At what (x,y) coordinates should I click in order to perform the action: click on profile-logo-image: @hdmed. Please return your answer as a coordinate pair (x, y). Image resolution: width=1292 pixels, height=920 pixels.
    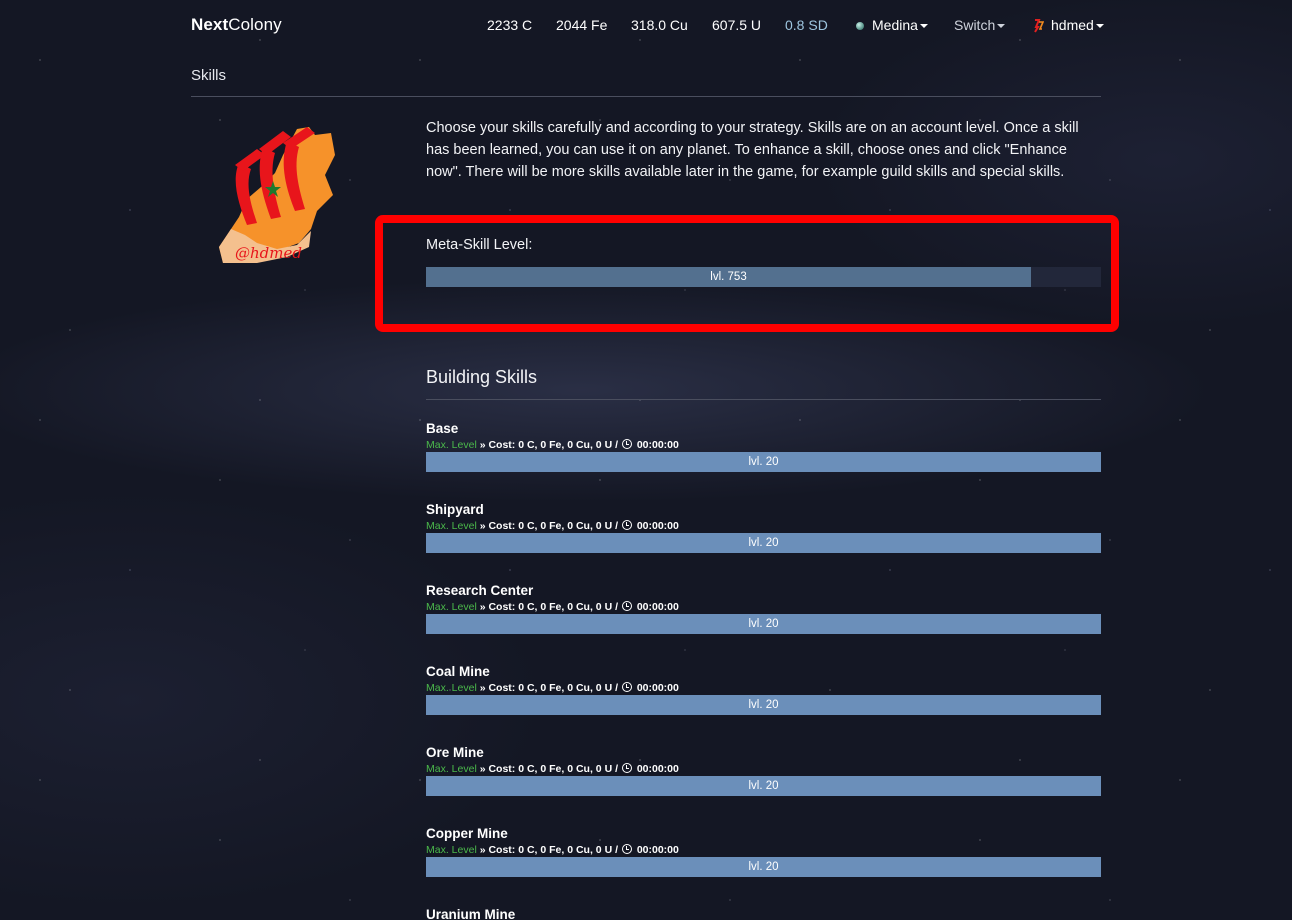
    Looking at the image, I should click on (277, 195).